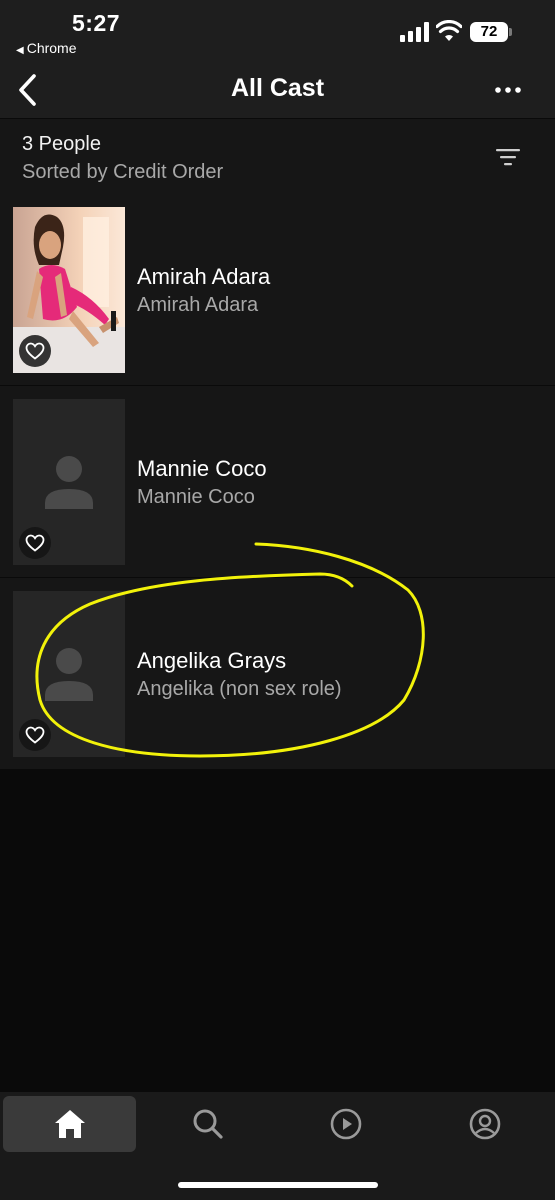 The width and height of the screenshot is (555, 1200). I want to click on cast-summary: 3 People Sorted by Credit Order, so click(277, 156).